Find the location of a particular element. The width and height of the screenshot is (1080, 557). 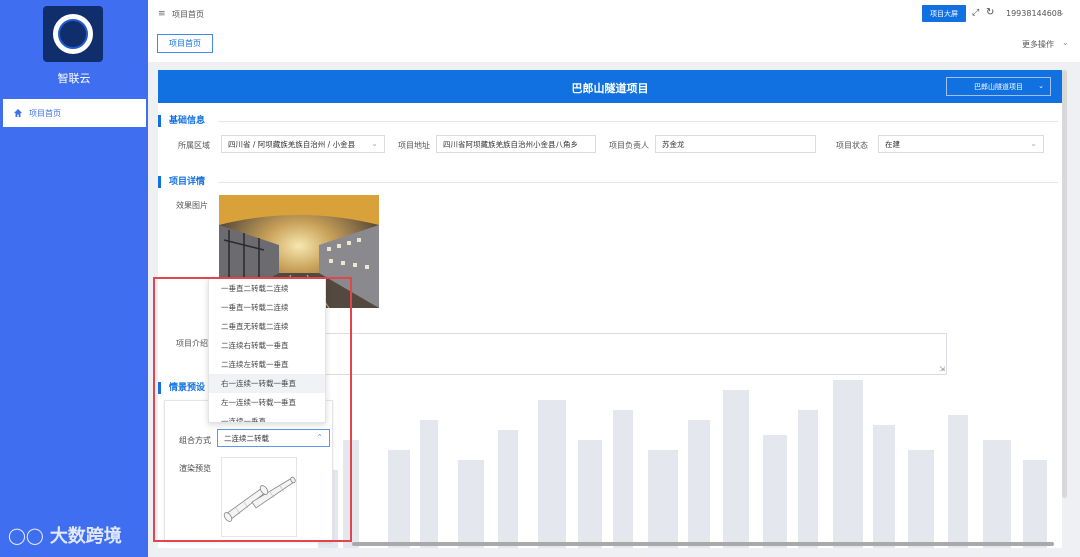

refresh-icon: ↻ is located at coordinates (990, 12).